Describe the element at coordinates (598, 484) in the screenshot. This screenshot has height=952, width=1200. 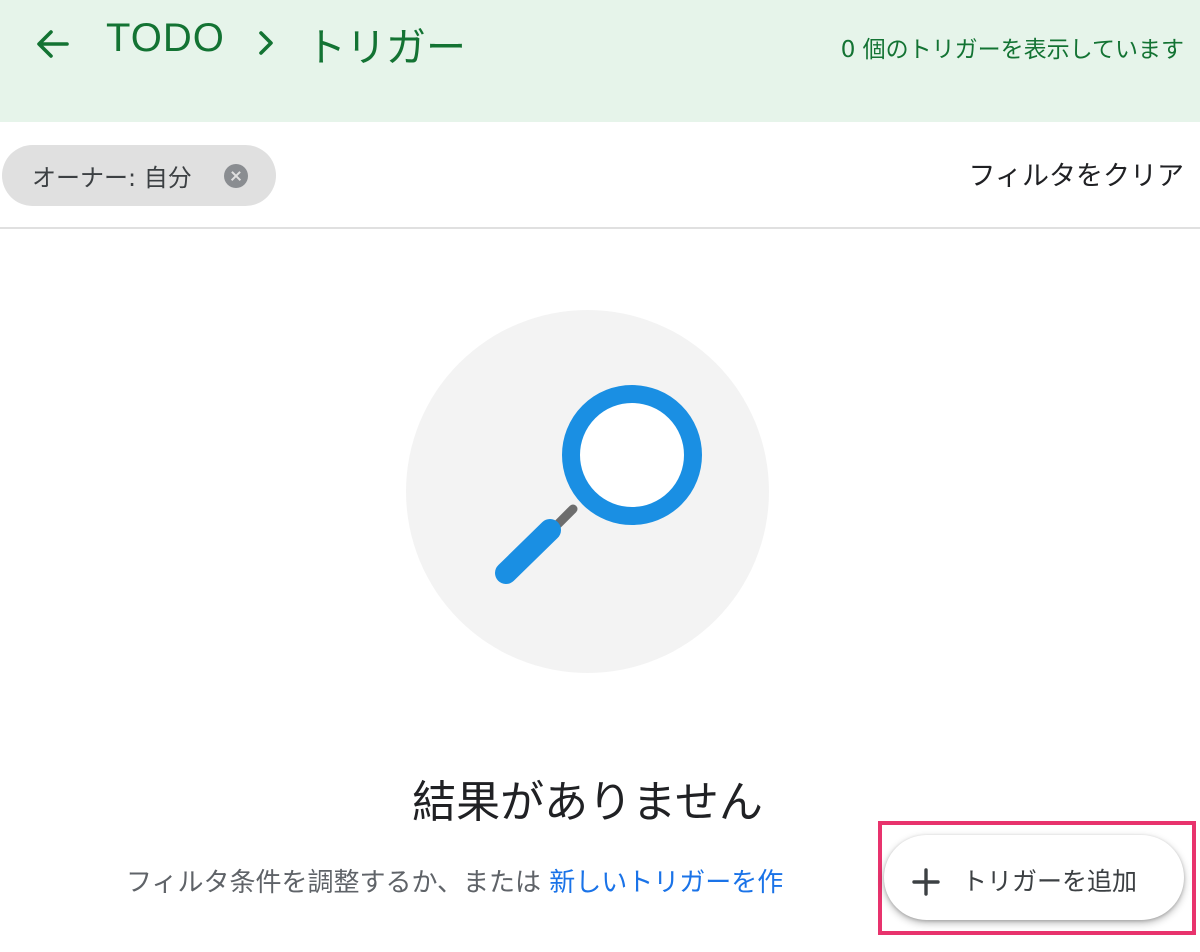
I see `search-icon` at that location.